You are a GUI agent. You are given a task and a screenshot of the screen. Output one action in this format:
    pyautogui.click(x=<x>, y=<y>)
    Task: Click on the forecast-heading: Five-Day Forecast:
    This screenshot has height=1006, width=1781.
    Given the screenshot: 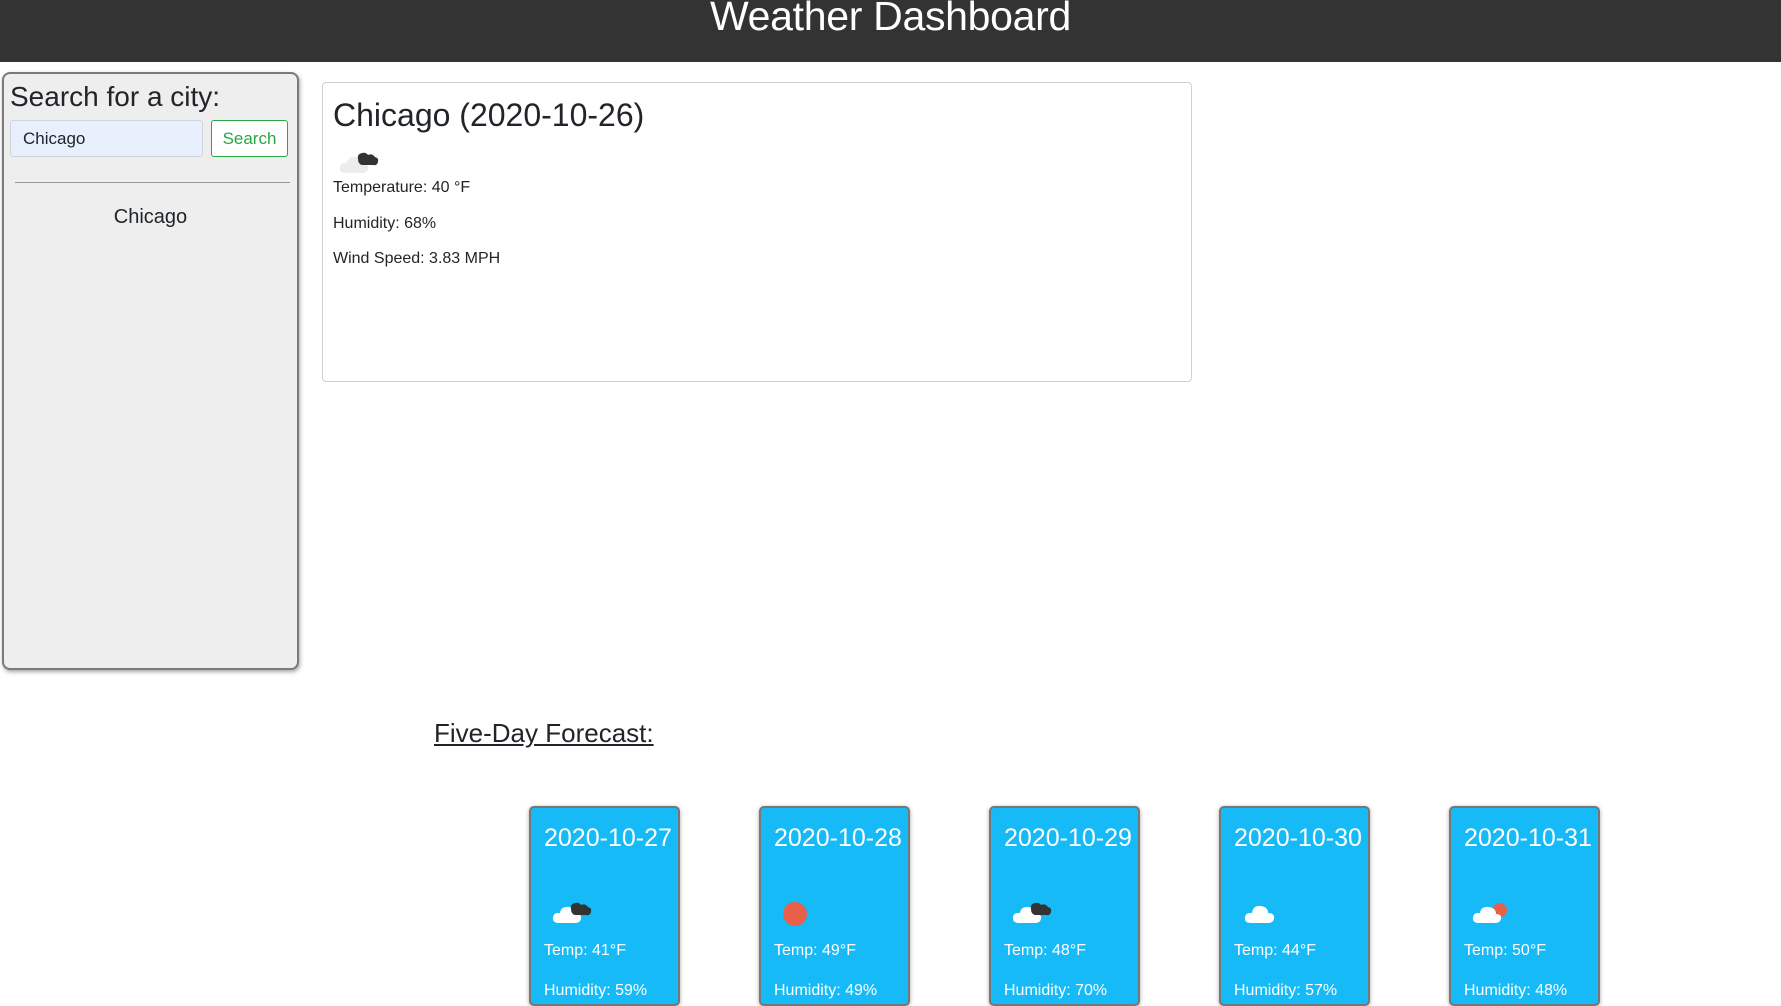 What is the action you would take?
    pyautogui.click(x=544, y=733)
    